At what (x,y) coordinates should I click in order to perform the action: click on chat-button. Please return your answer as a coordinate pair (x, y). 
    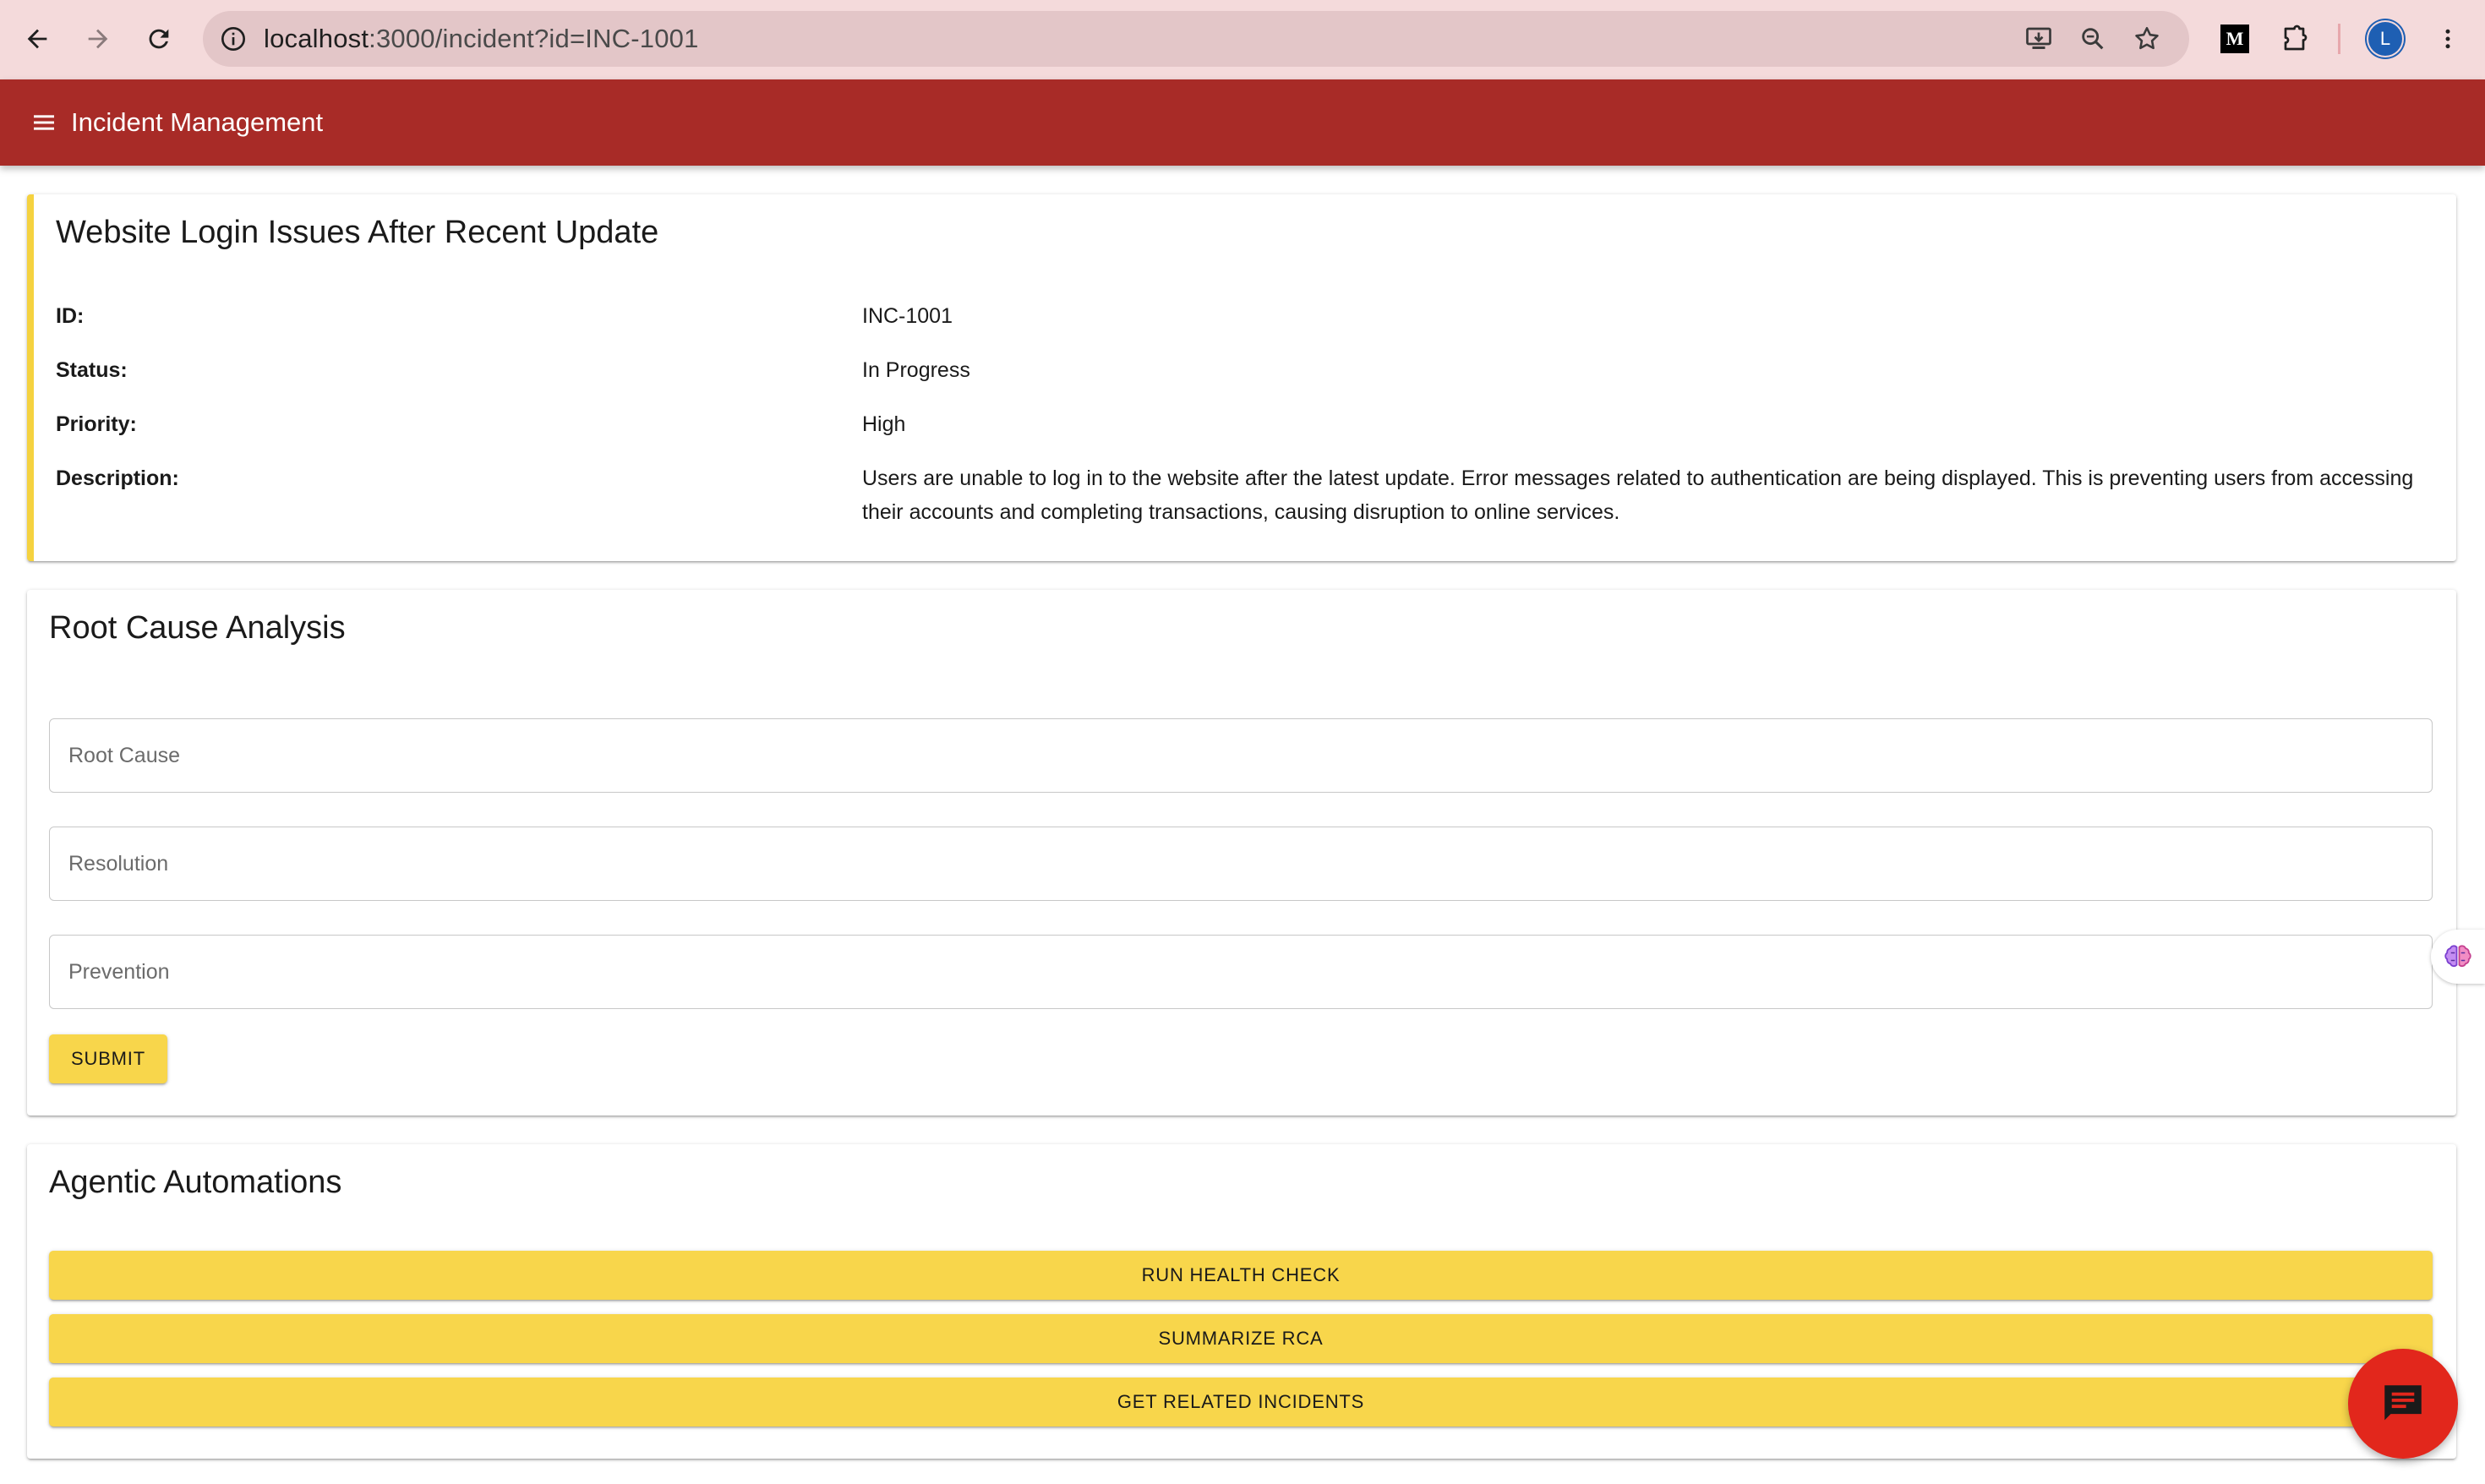
    Looking at the image, I should click on (2403, 1404).